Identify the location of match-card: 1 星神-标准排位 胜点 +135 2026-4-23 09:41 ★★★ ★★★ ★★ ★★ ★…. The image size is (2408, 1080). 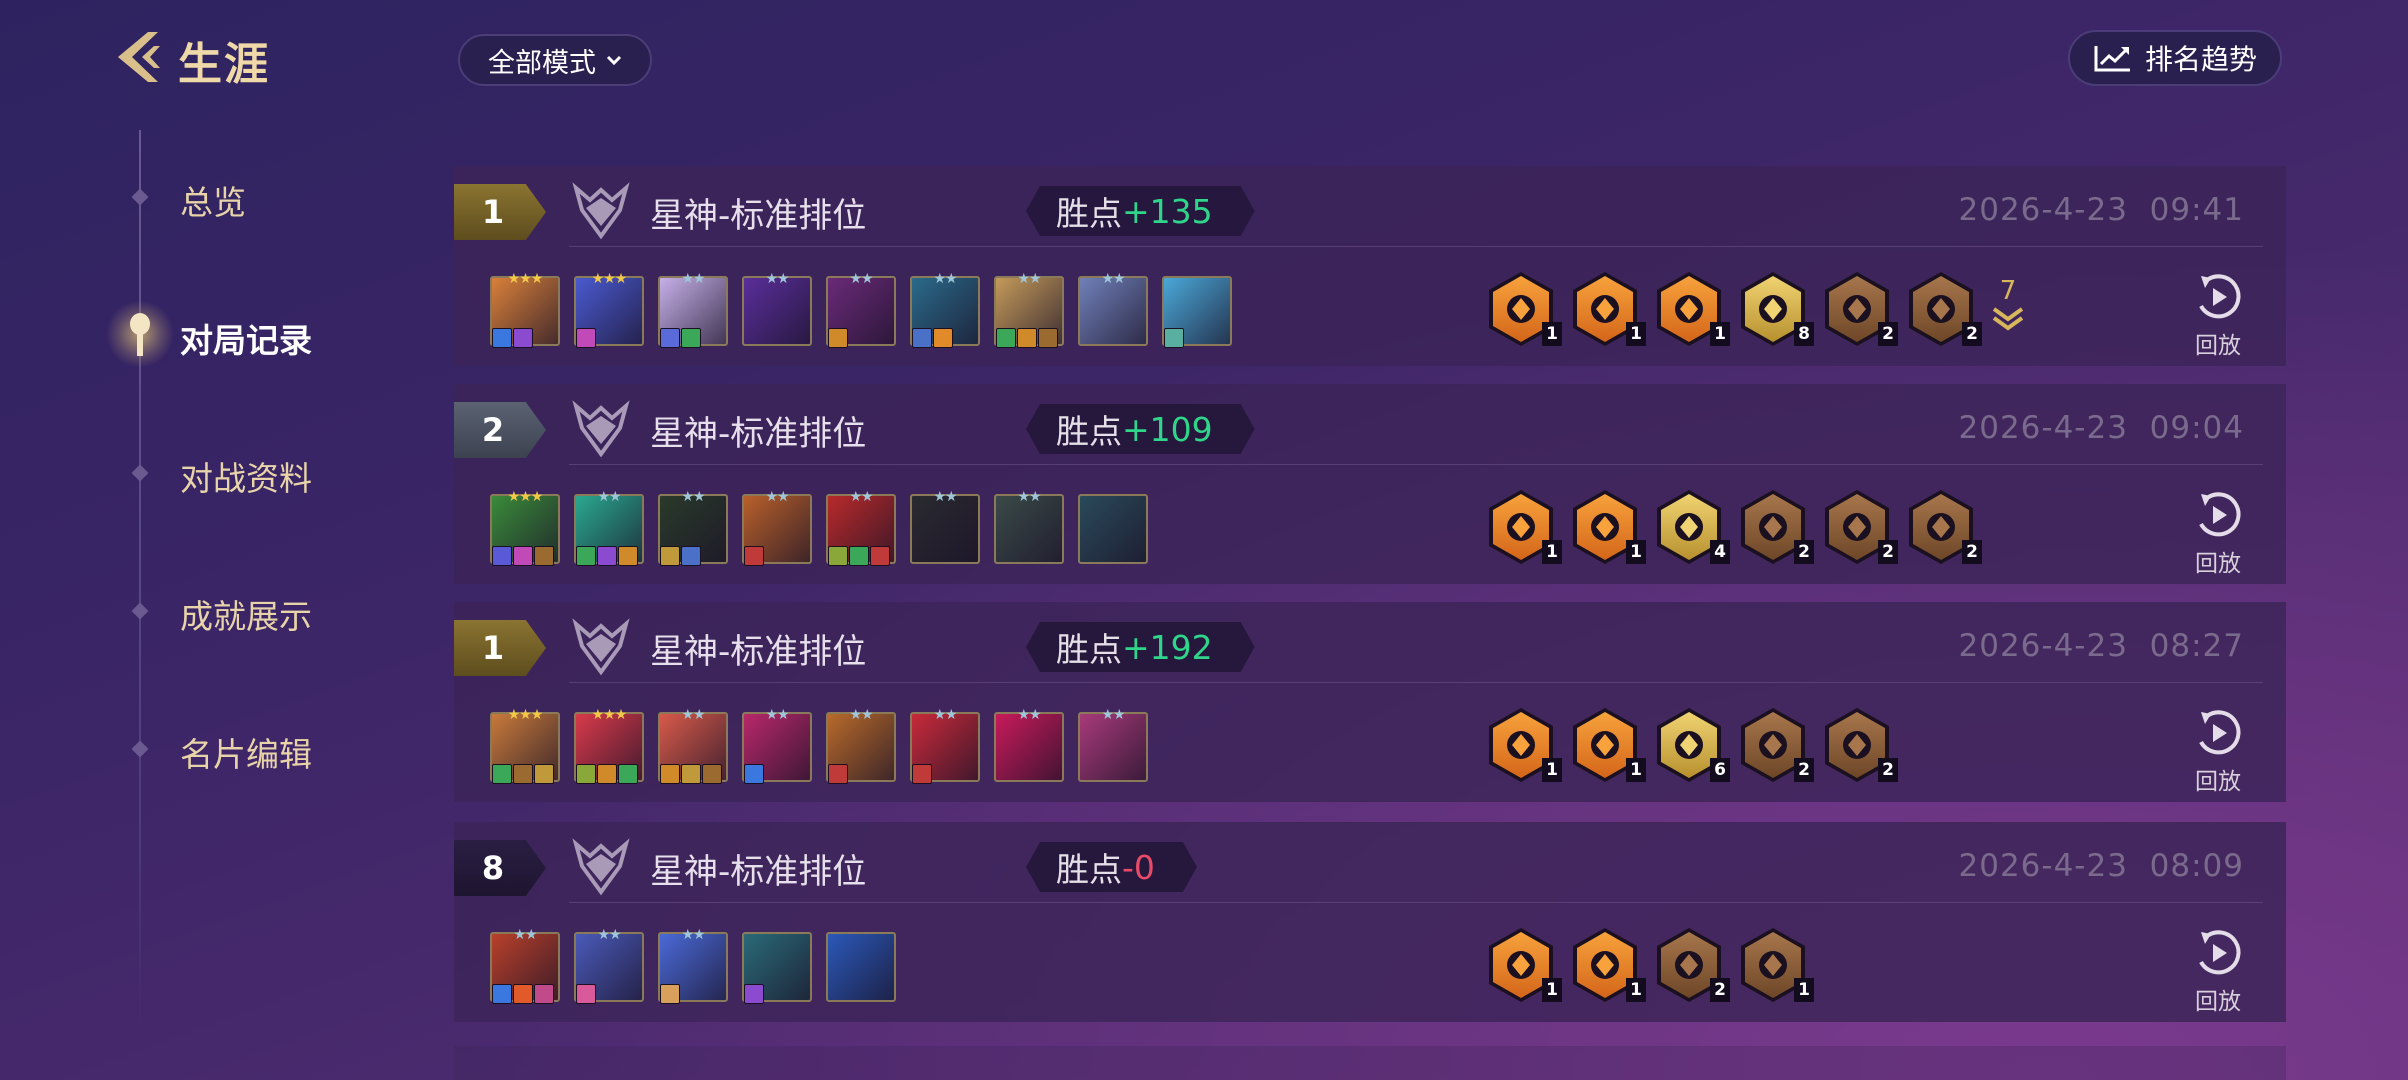
(1370, 266).